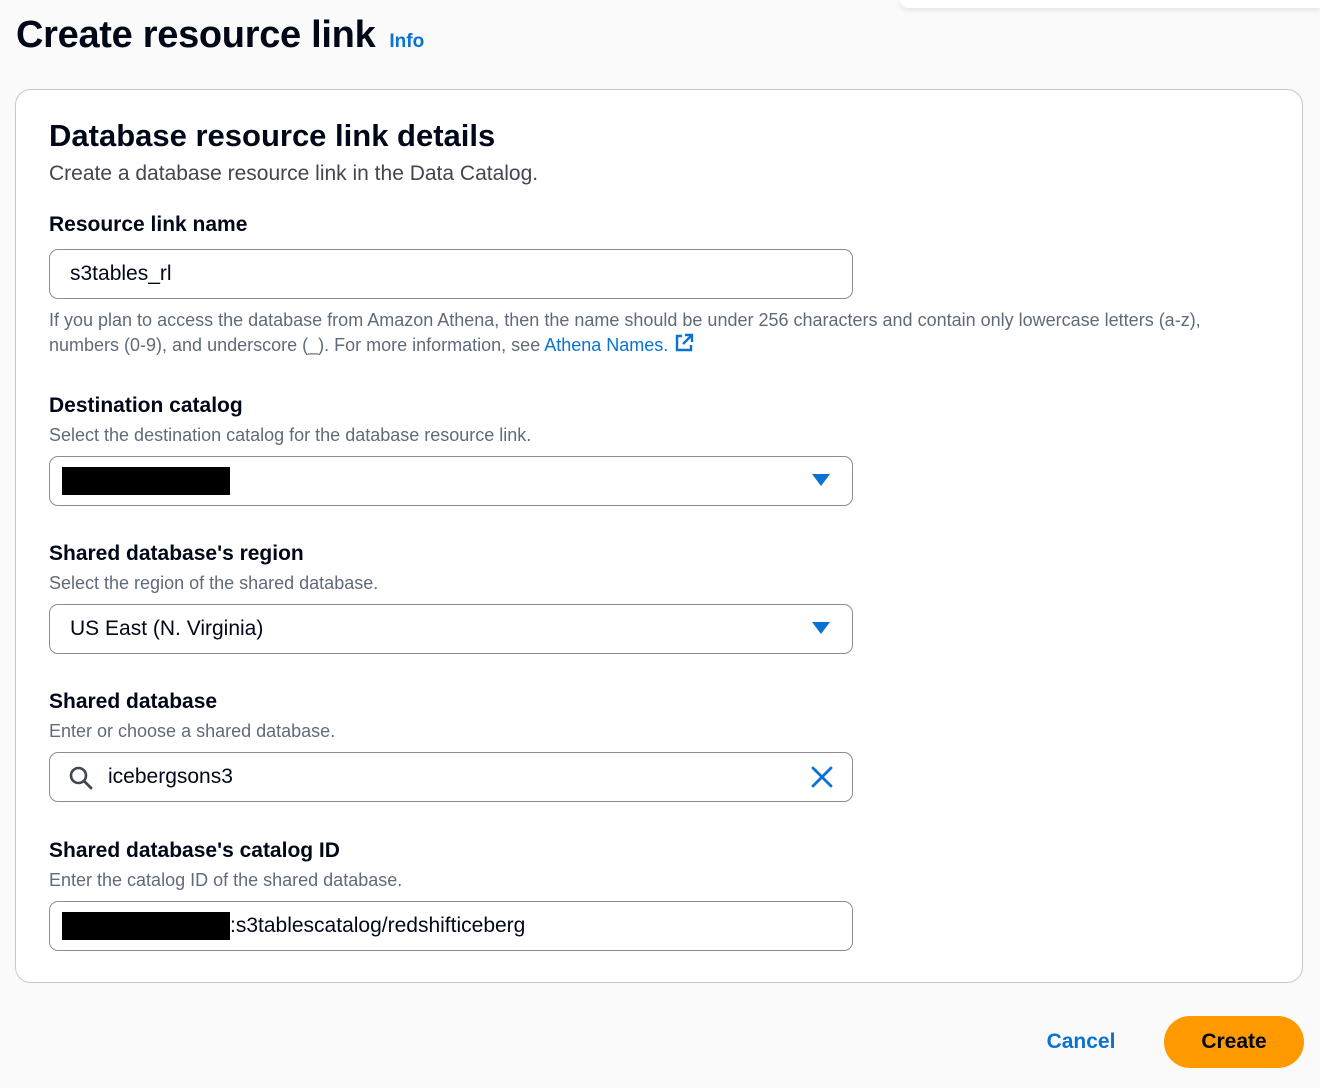 Image resolution: width=1320 pixels, height=1088 pixels. Describe the element at coordinates (148, 224) in the screenshot. I see `resource-link-name-label: Resource link name` at that location.